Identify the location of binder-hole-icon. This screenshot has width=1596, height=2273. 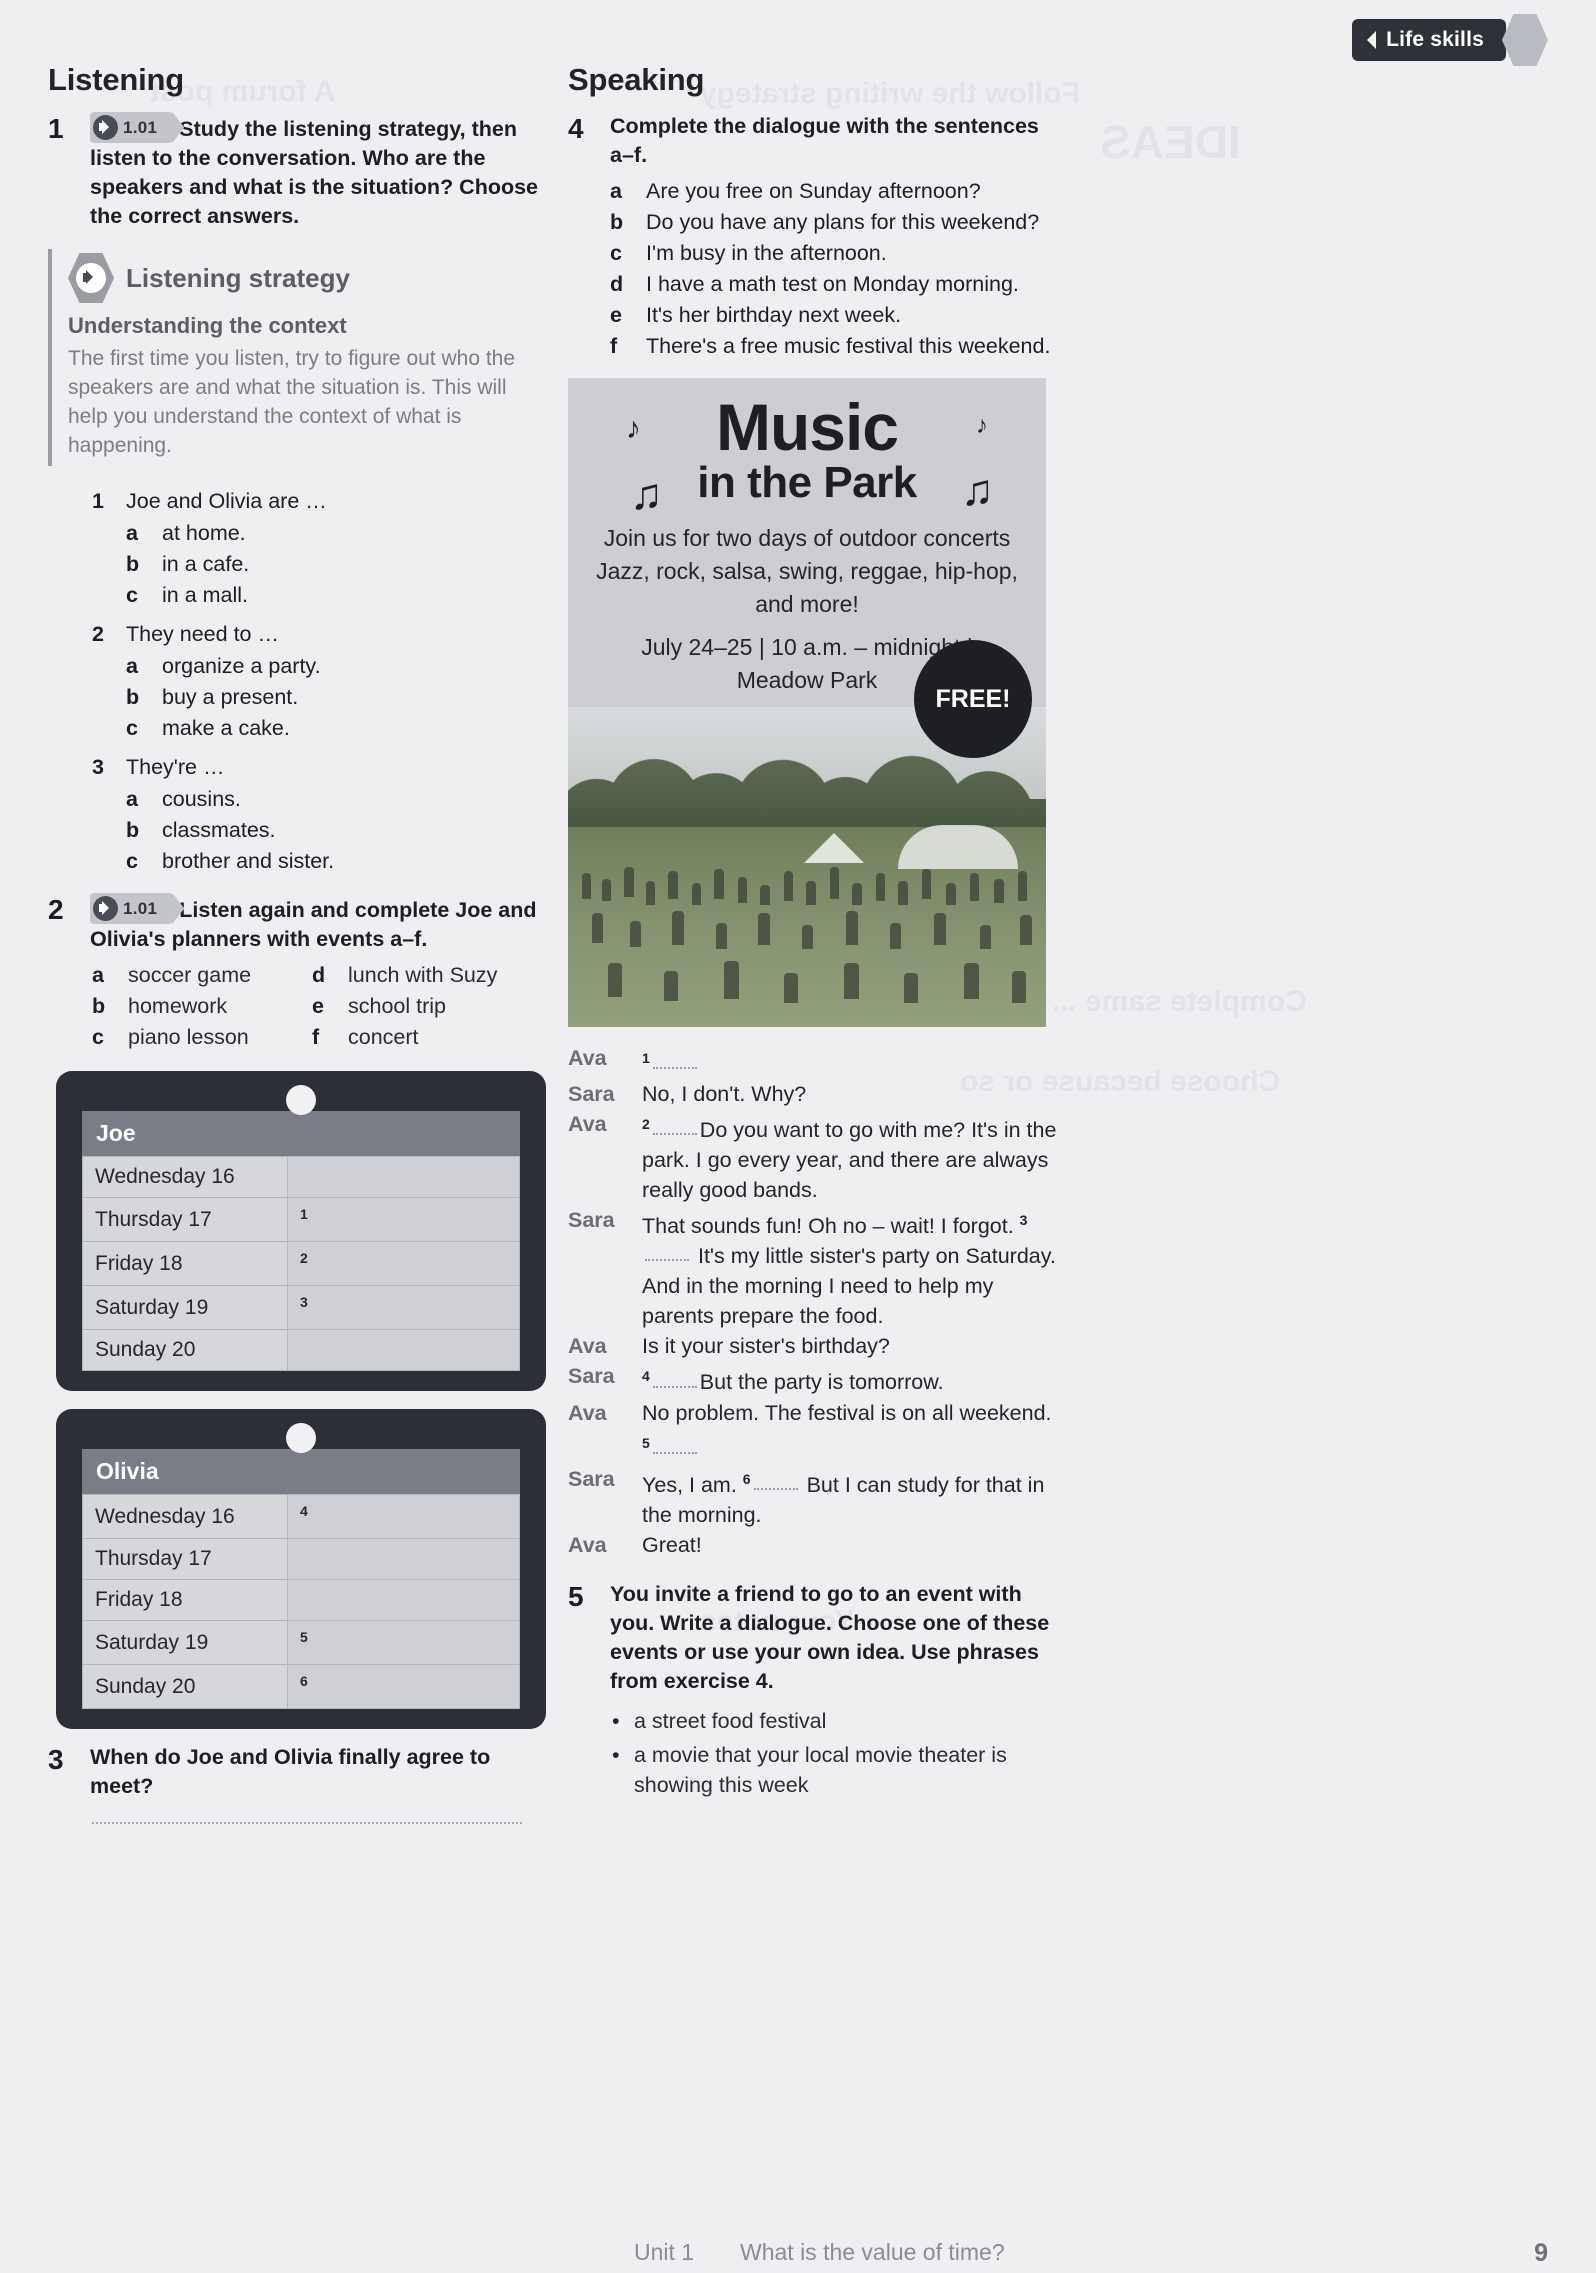
(301, 1100).